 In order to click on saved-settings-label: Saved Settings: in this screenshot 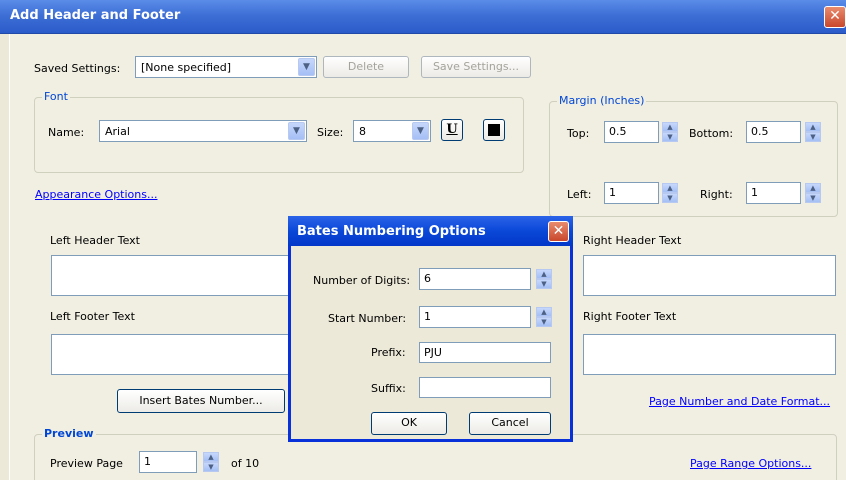, I will do `click(77, 68)`.